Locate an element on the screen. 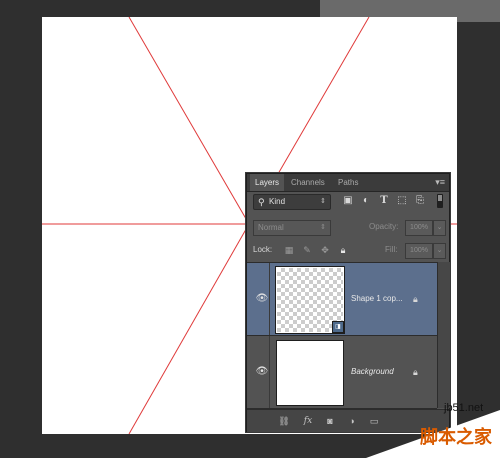 This screenshot has height=458, width=500. add-mask-icon: ◙ is located at coordinates (330, 421).